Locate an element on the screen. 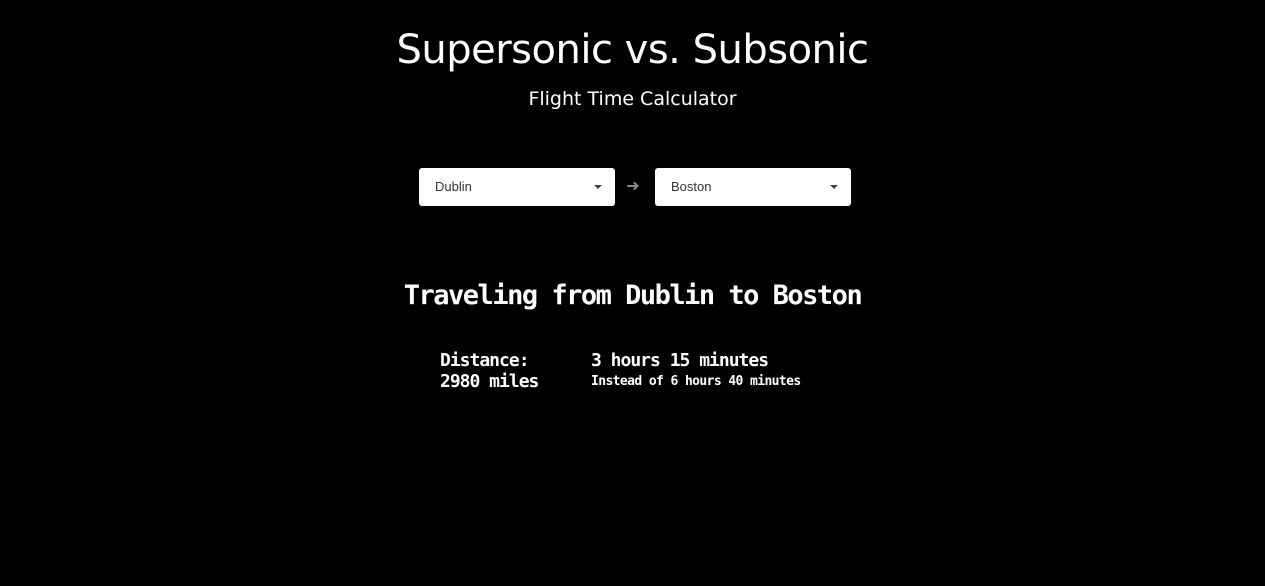 This screenshot has width=1265, height=586. destination-city-value: Boston is located at coordinates (691, 186).